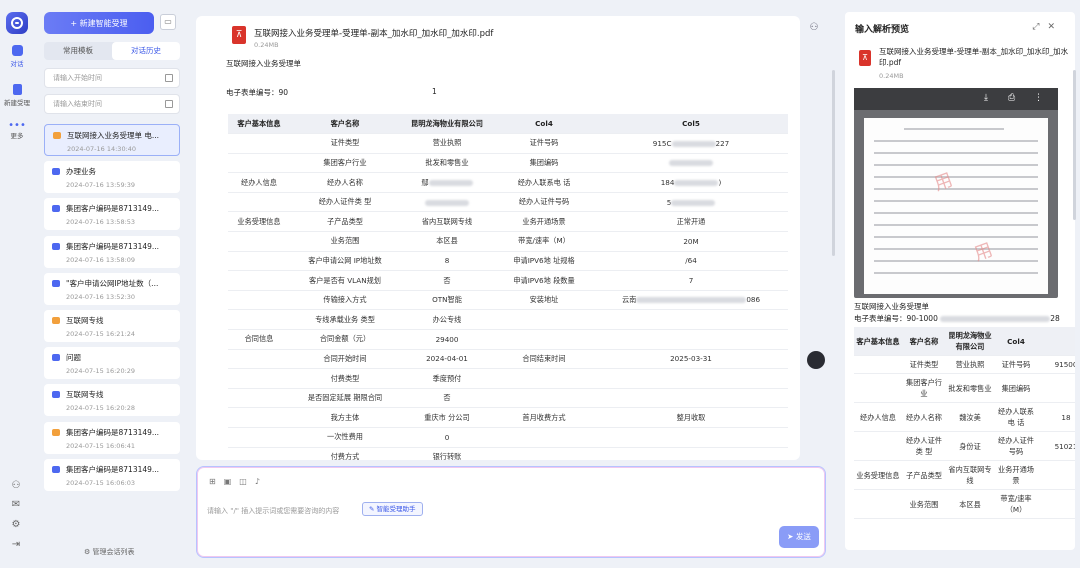  What do you see at coordinates (112, 400) in the screenshot?
I see `history-item: 互联网专线 2024-07-15 16:20:28` at bounding box center [112, 400].